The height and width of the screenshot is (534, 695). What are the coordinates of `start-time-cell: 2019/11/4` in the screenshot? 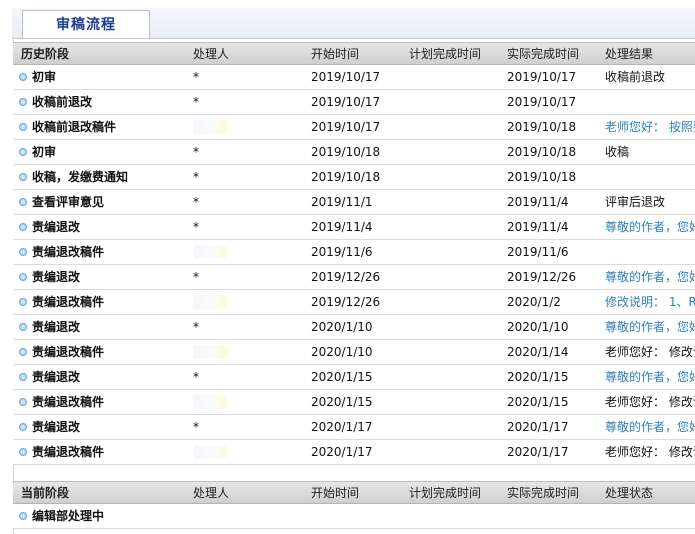 It's located at (342, 227).